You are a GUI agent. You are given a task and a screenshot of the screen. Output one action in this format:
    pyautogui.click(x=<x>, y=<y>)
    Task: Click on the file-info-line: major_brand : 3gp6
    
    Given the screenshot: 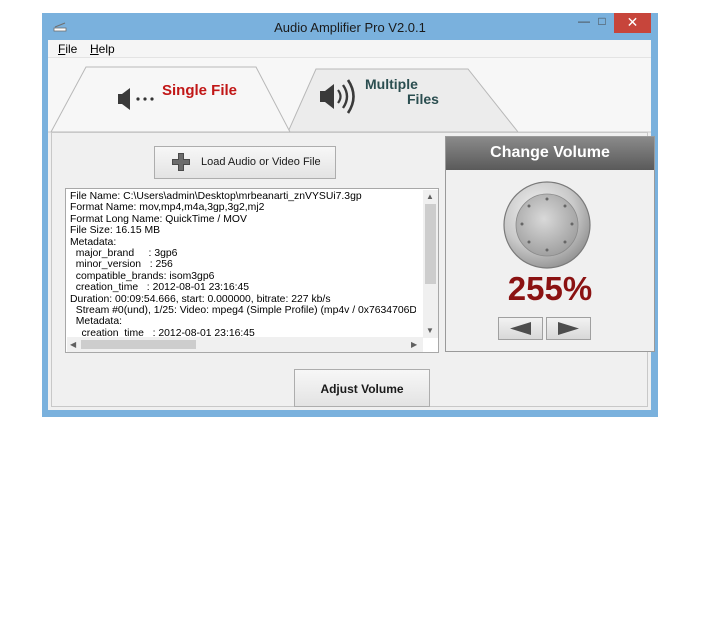 What is the action you would take?
    pyautogui.click(x=124, y=254)
    